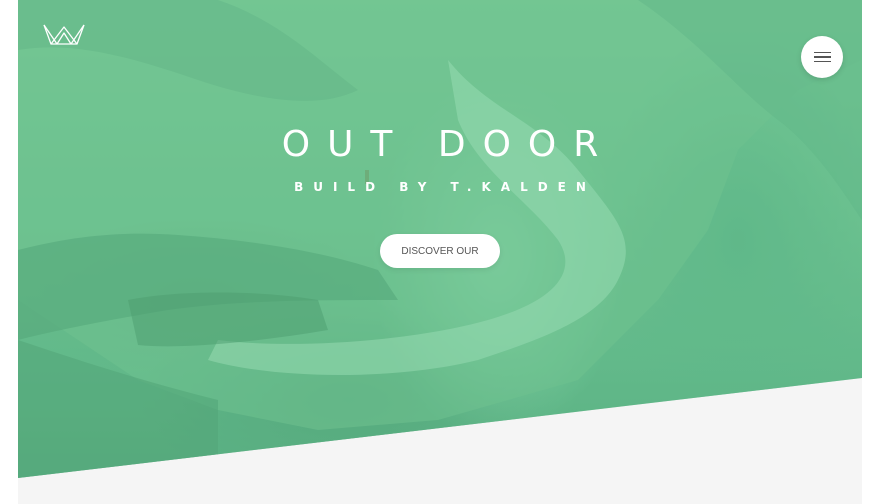 This screenshot has height=504, width=879. Describe the element at coordinates (64, 34) in the screenshot. I see `crown-logo-icon` at that location.